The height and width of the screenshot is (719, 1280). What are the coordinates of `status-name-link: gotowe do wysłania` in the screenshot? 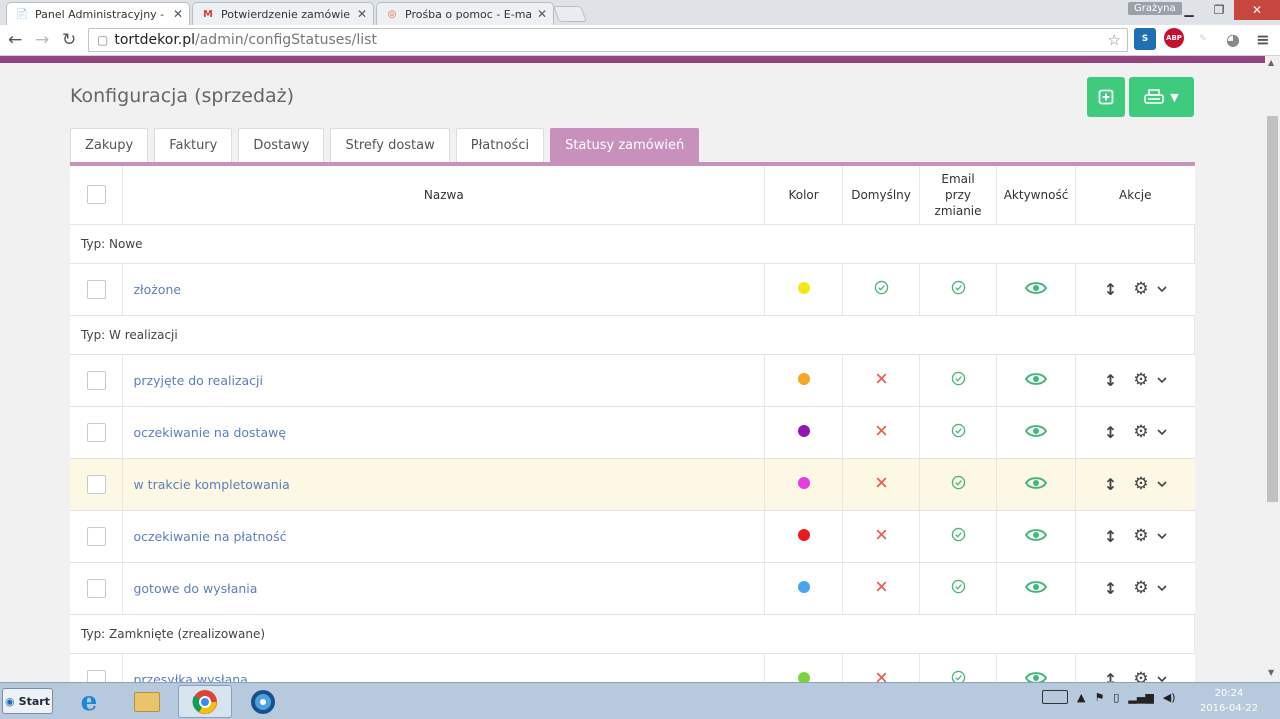 It's located at (195, 588).